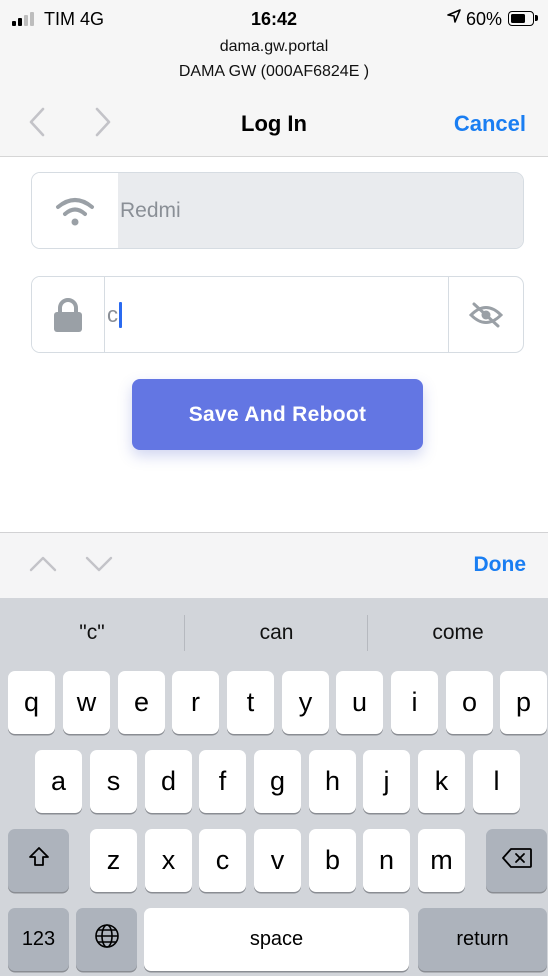 The width and height of the screenshot is (548, 976). I want to click on key-m: m, so click(441, 860).